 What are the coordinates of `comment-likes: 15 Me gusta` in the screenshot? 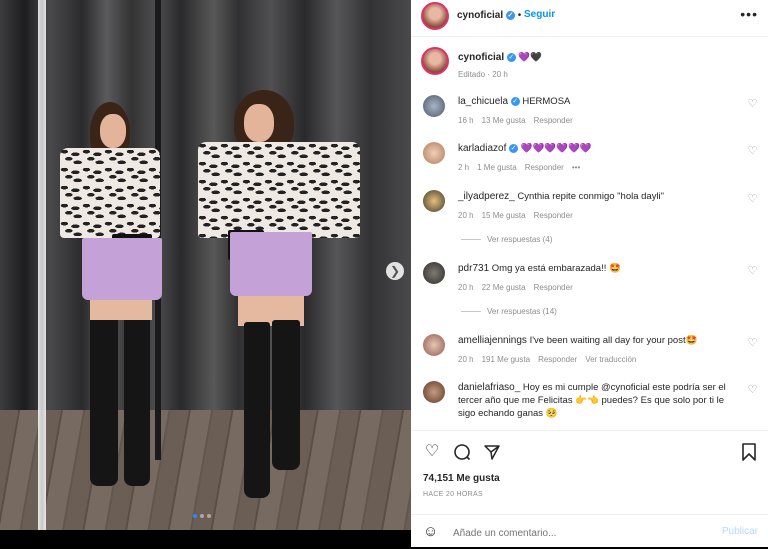 It's located at (504, 215).